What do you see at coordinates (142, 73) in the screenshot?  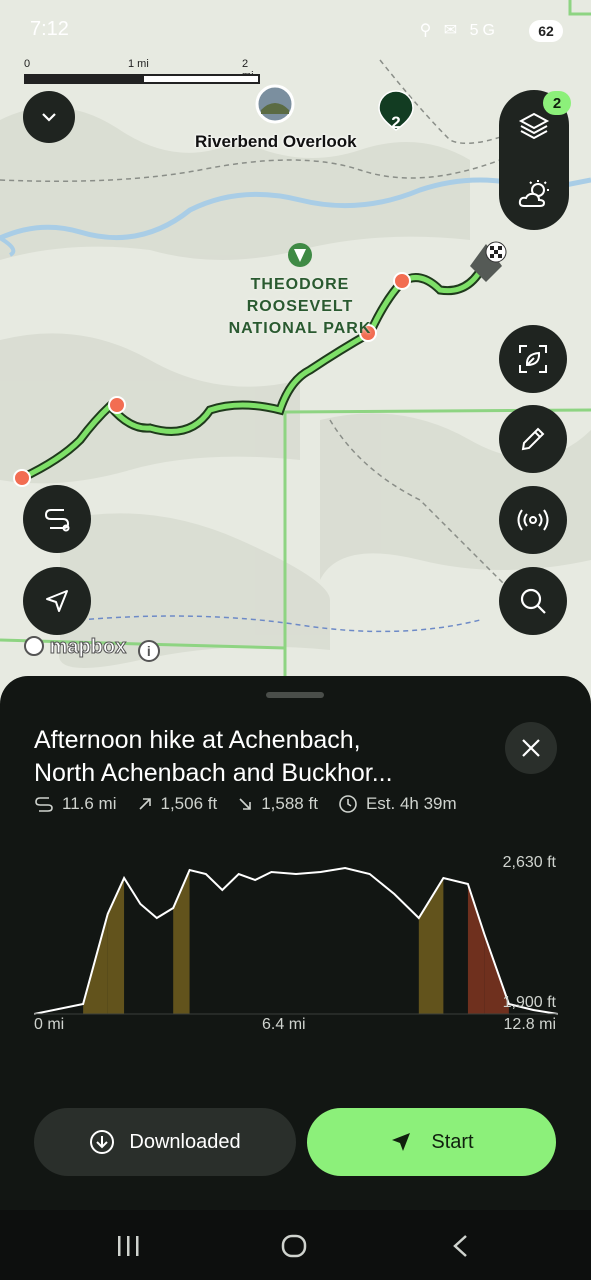 I see `map-scale-bar: 0 1 mi 2 mi` at bounding box center [142, 73].